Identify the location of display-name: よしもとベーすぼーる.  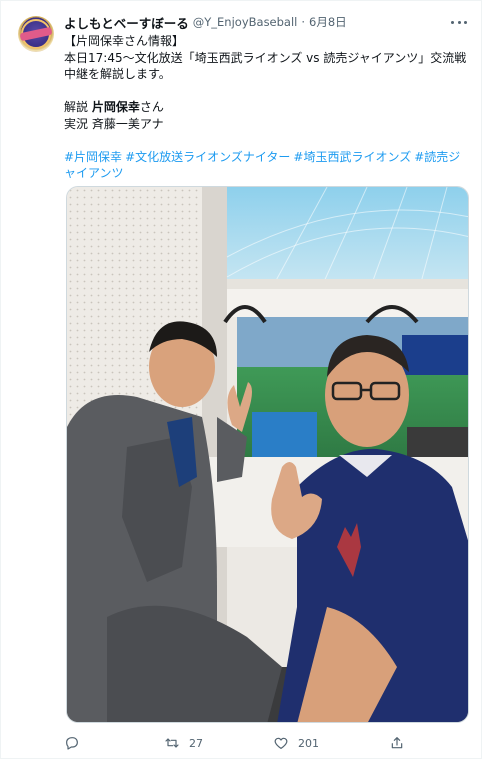
(126, 22).